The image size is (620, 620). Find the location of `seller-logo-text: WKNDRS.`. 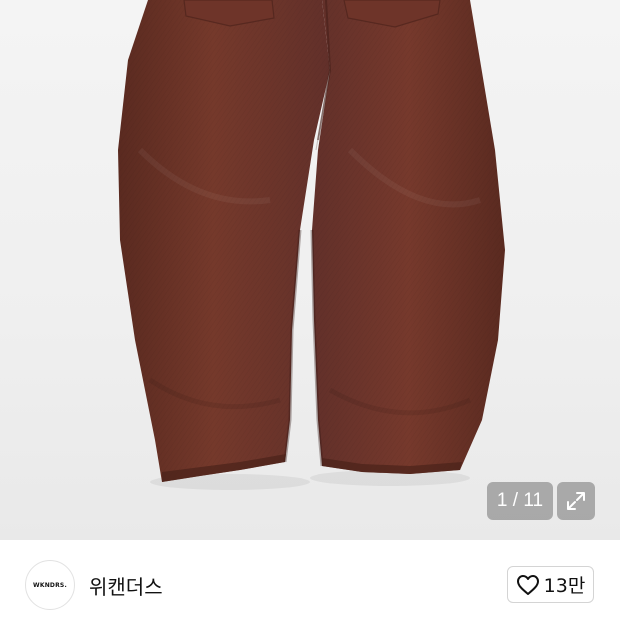

seller-logo-text: WKNDRS. is located at coordinates (50, 585).